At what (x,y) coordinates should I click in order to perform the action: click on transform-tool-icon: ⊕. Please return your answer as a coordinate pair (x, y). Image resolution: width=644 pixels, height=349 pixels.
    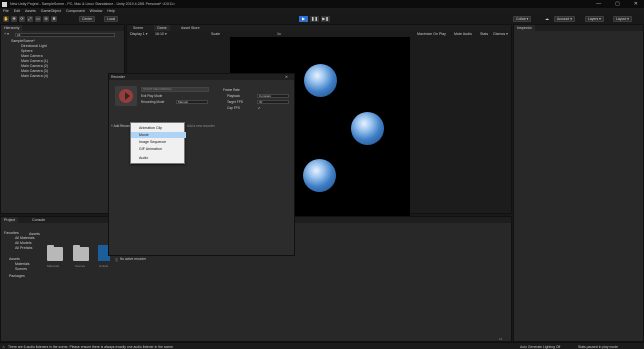
    Looking at the image, I should click on (46, 19).